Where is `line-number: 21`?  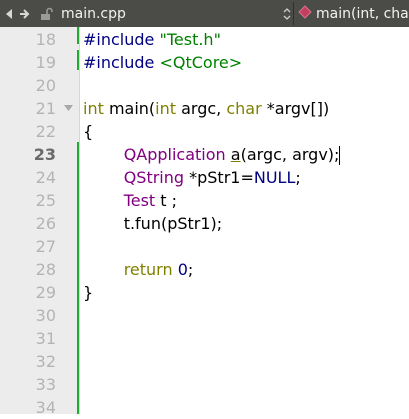 line-number: 21 is located at coordinates (45, 108).